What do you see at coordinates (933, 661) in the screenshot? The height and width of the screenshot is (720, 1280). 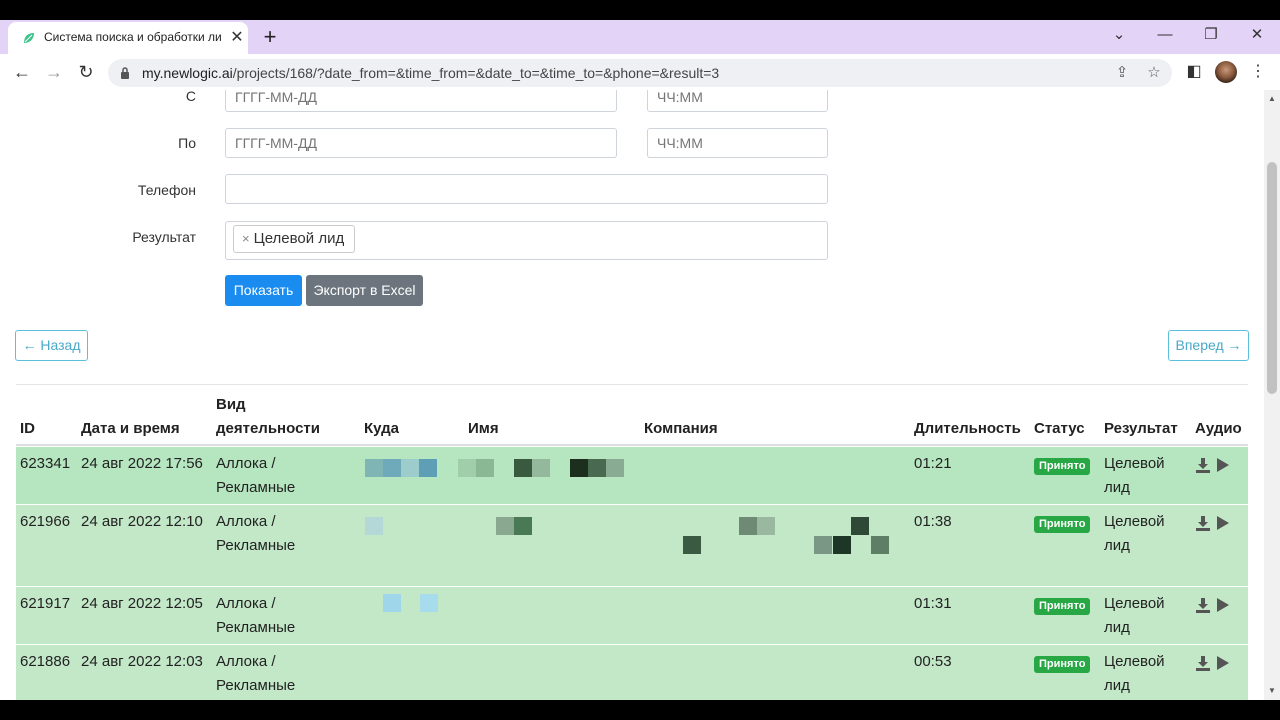 I see `cell-duration: 00:53` at bounding box center [933, 661].